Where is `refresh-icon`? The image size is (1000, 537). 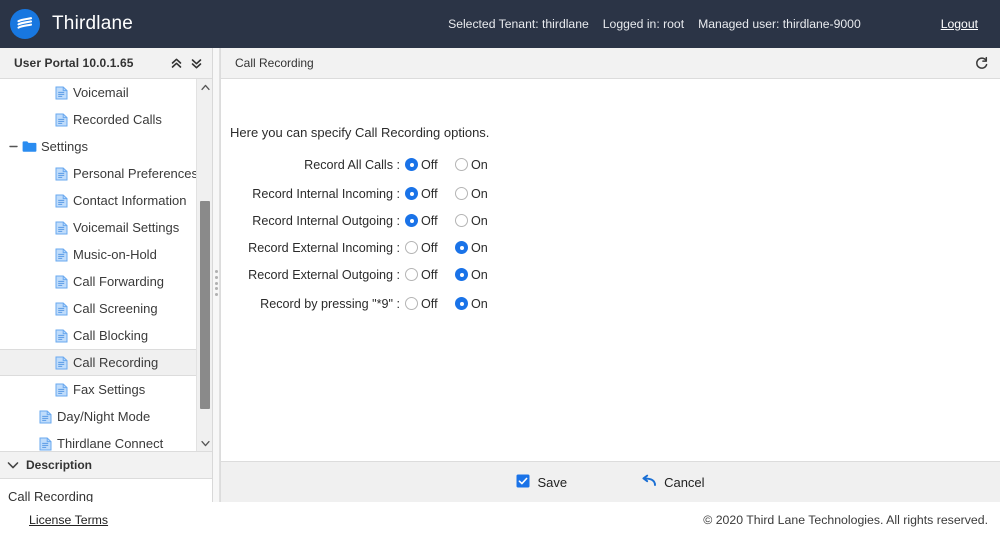 refresh-icon is located at coordinates (981, 63).